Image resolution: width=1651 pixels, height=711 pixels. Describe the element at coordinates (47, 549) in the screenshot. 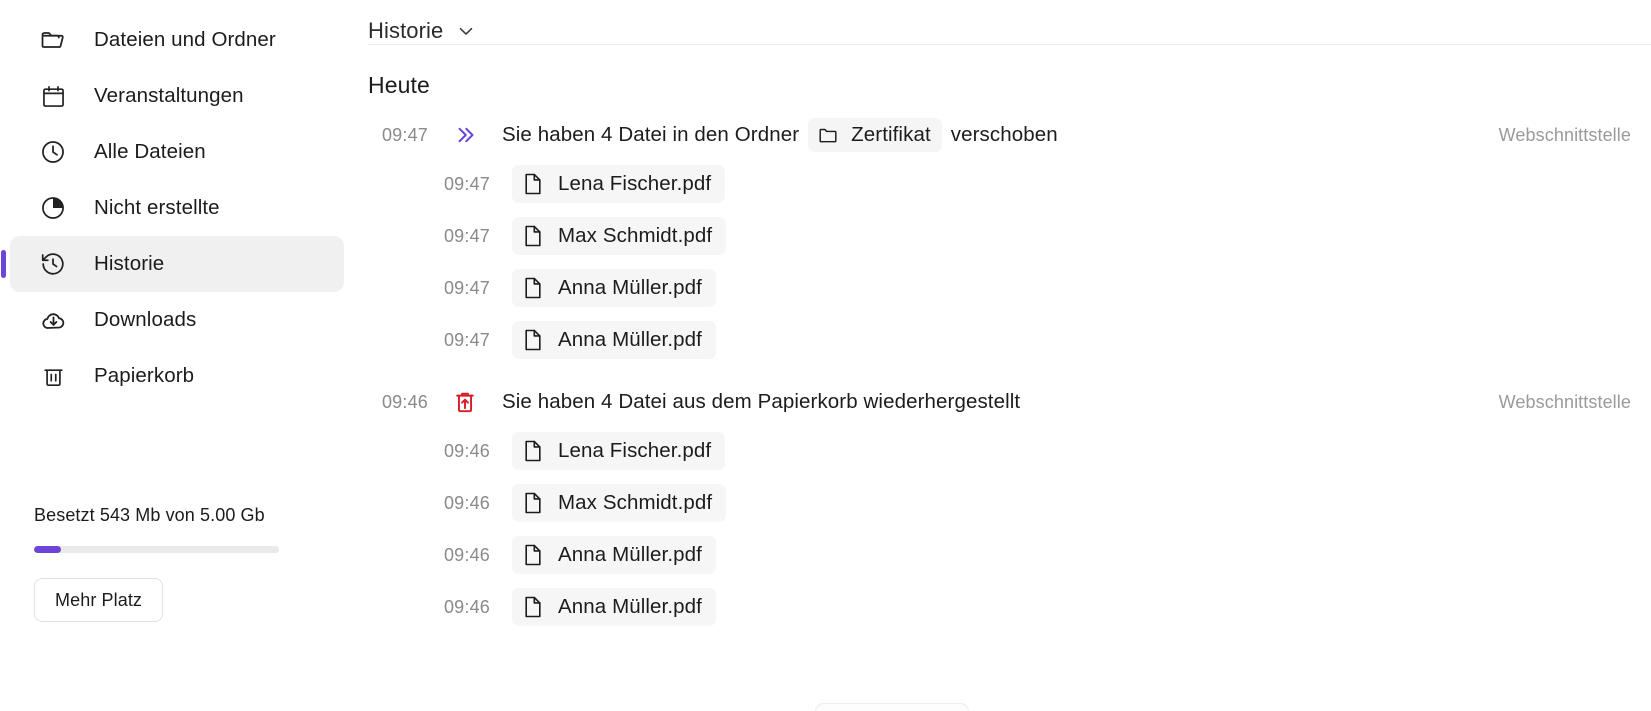

I see `storage-progress-fill` at that location.